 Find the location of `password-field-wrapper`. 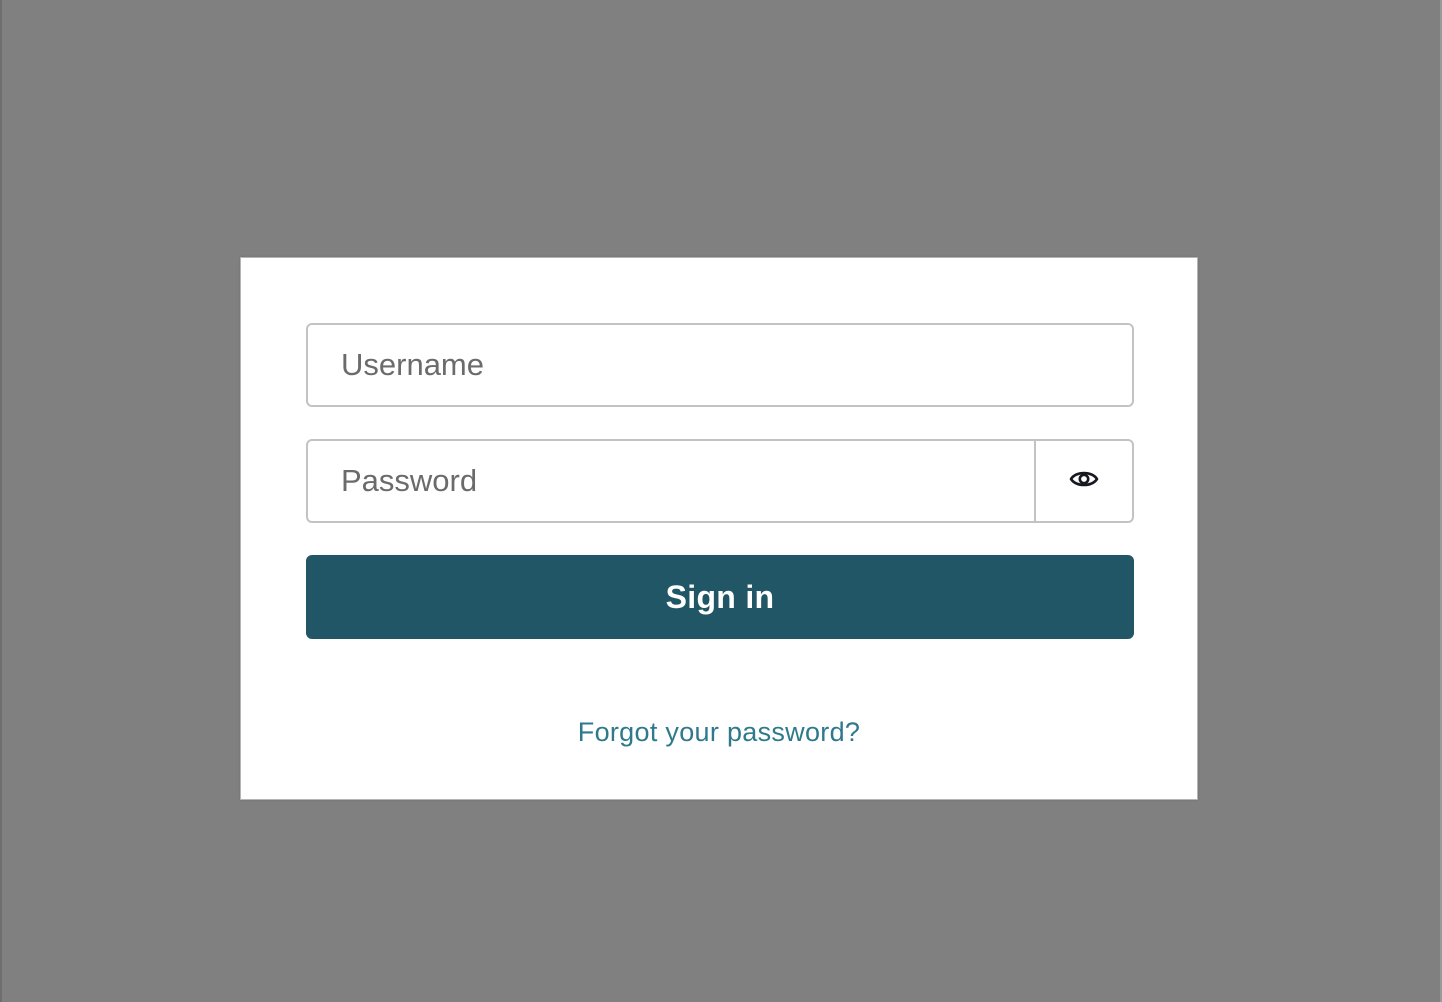

password-field-wrapper is located at coordinates (720, 481).